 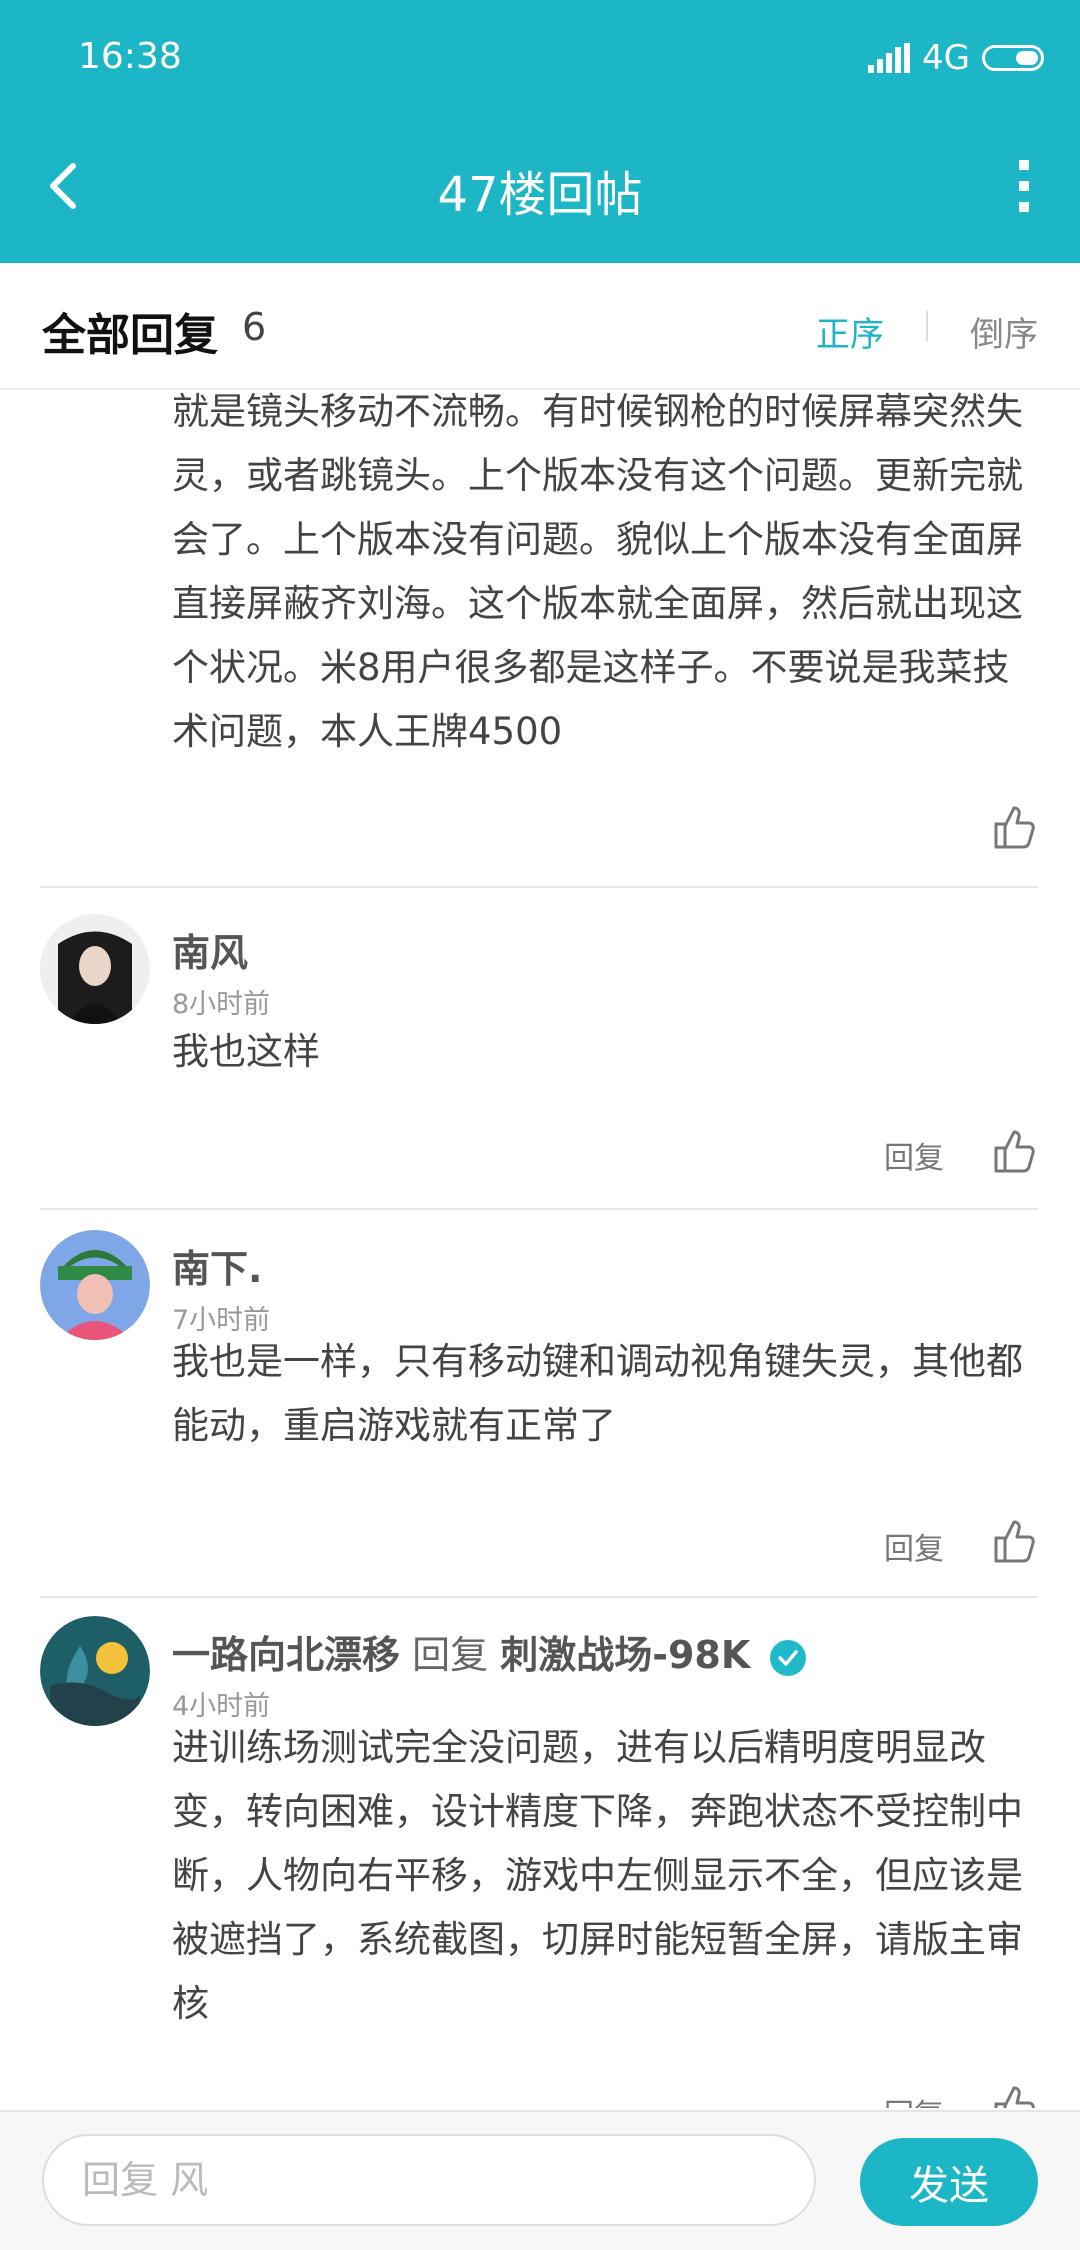 What do you see at coordinates (429, 2180) in the screenshot?
I see `reply-input` at bounding box center [429, 2180].